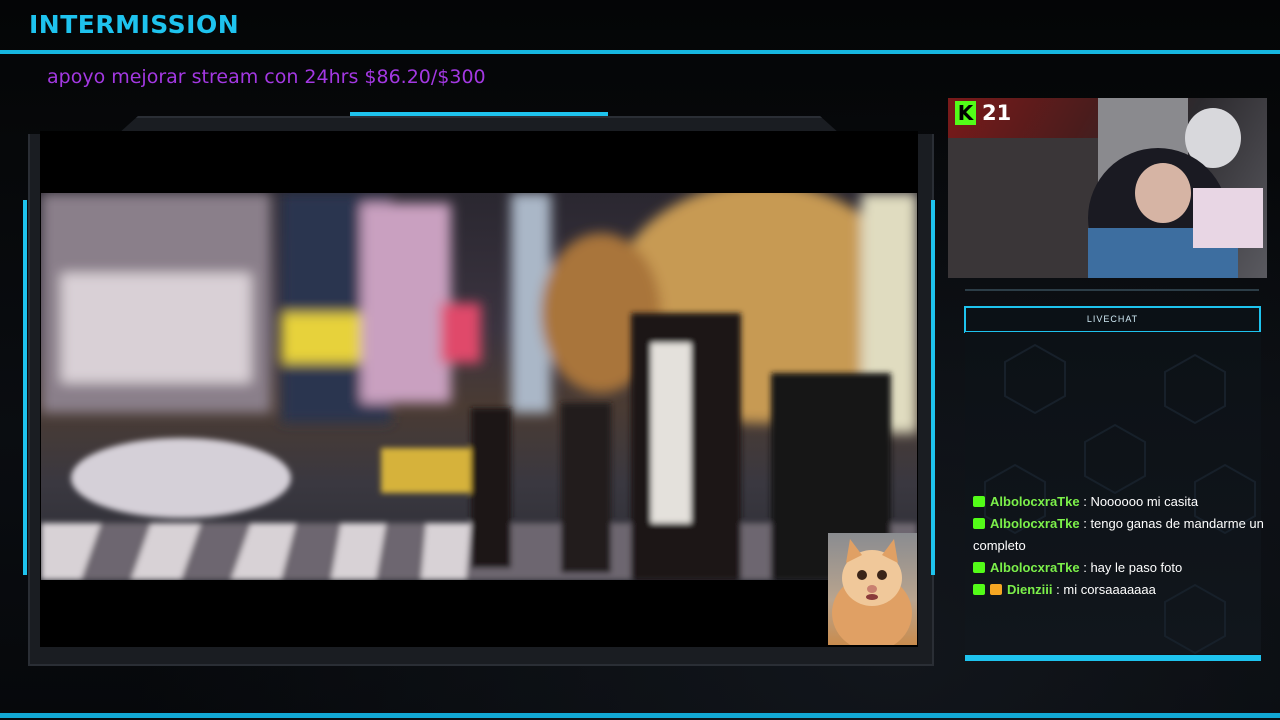  What do you see at coordinates (1113, 658) in the screenshot?
I see `chat-bottom-accent` at bounding box center [1113, 658].